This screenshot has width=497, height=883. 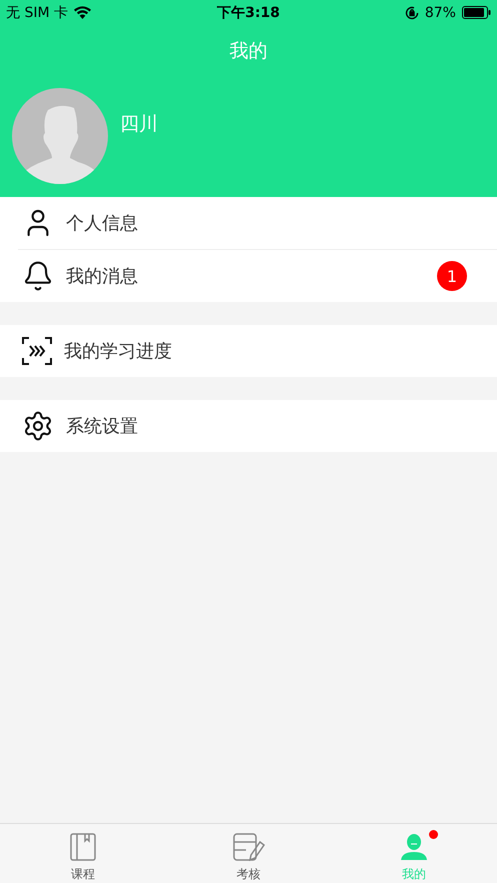 What do you see at coordinates (248, 846) in the screenshot?
I see `notepad-pencil-icon` at bounding box center [248, 846].